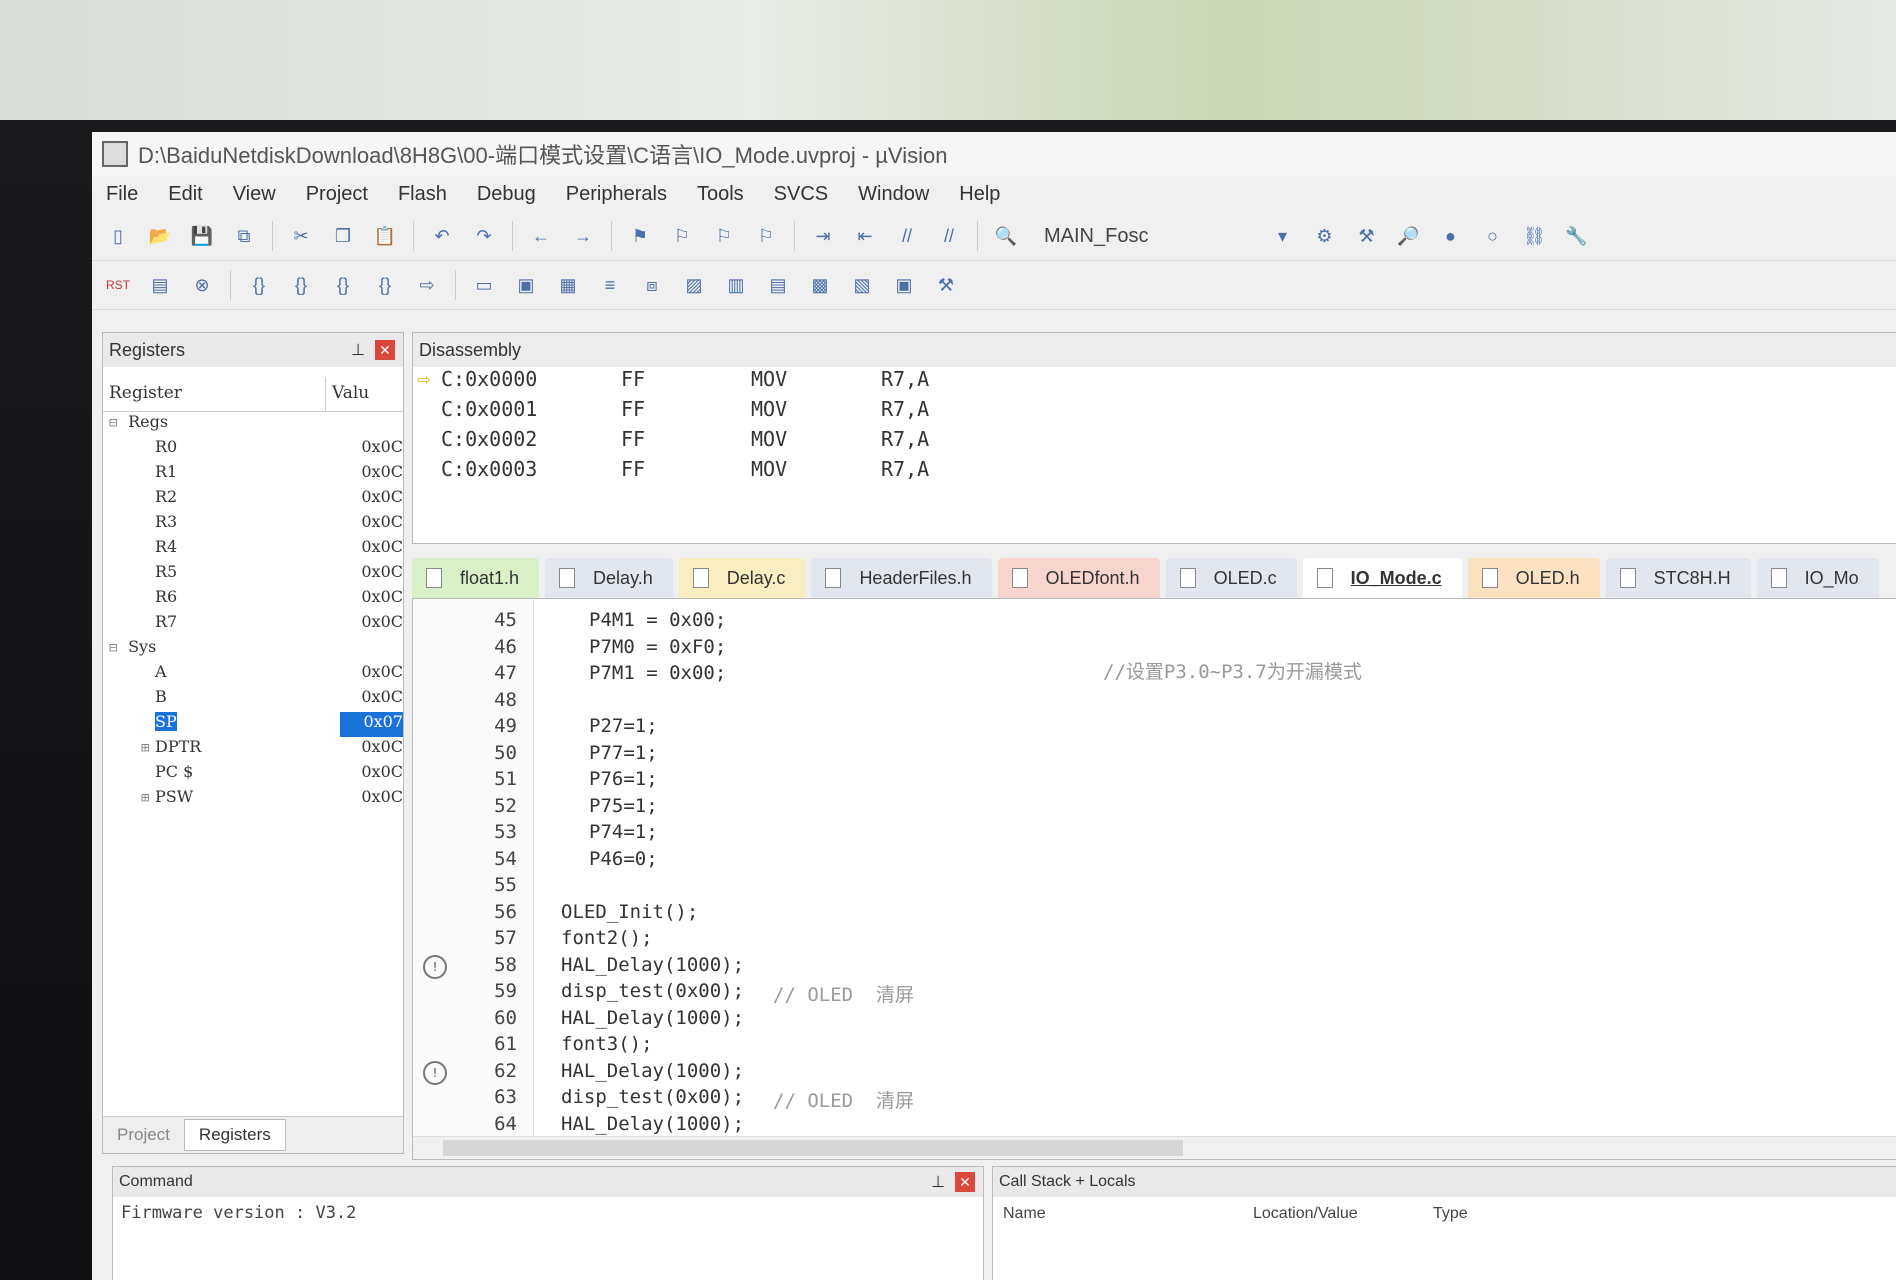 The width and height of the screenshot is (1896, 1280). What do you see at coordinates (337, 194) in the screenshot?
I see `menu-project: Project` at bounding box center [337, 194].